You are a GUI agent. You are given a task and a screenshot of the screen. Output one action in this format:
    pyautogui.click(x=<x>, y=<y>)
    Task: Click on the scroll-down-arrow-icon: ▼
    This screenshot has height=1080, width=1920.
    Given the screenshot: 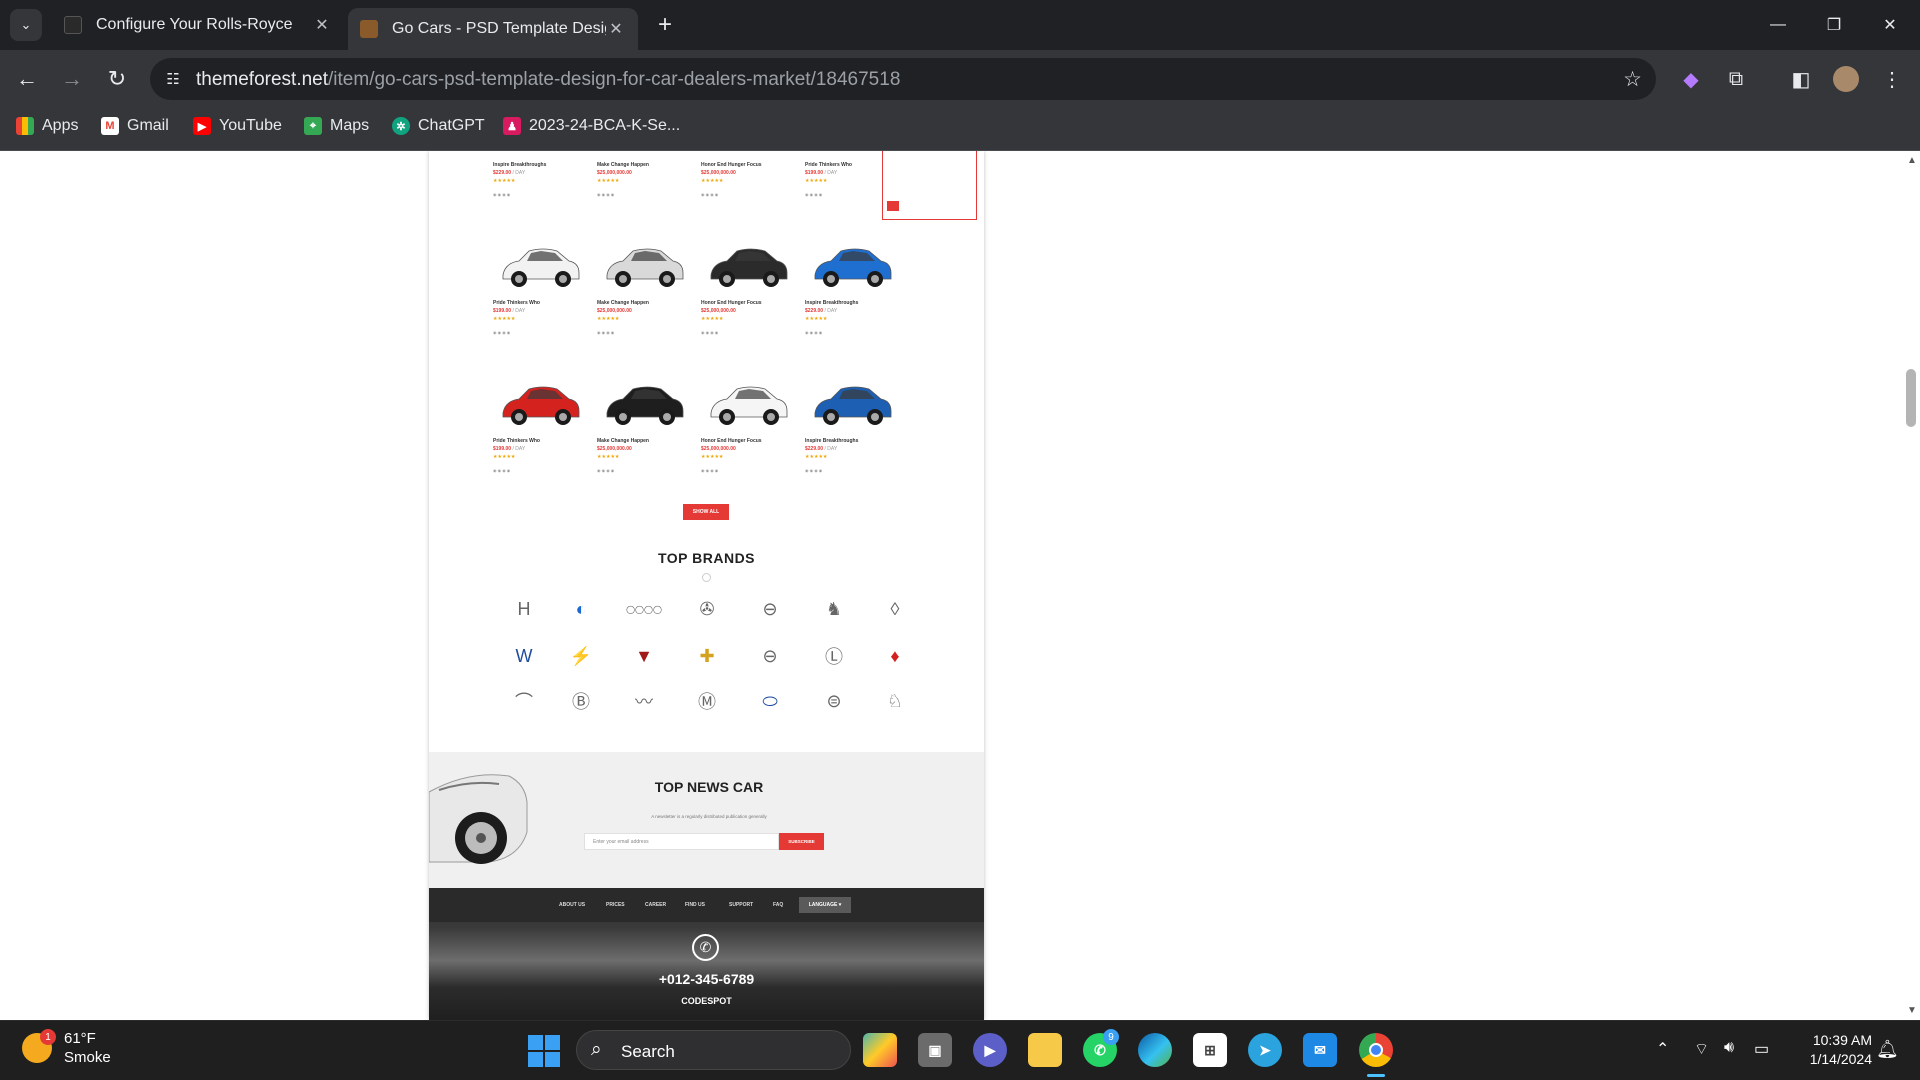 What is the action you would take?
    pyautogui.click(x=1912, y=1010)
    